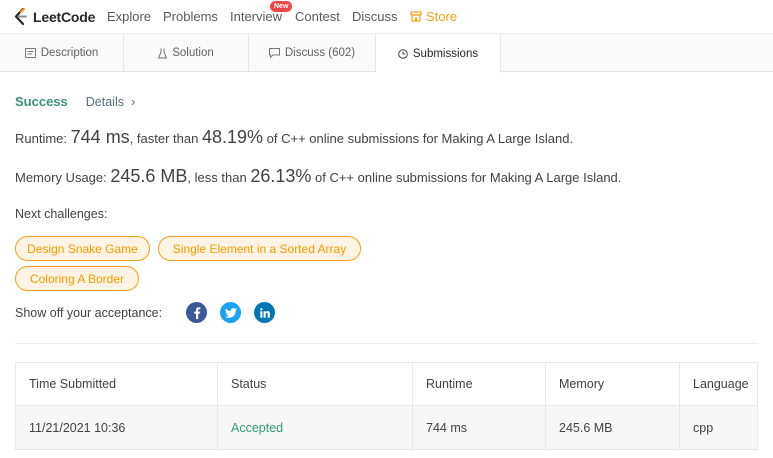 Image resolution: width=773 pixels, height=458 pixels. Describe the element at coordinates (133, 101) in the screenshot. I see `chevron-right-icon: ›` at that location.